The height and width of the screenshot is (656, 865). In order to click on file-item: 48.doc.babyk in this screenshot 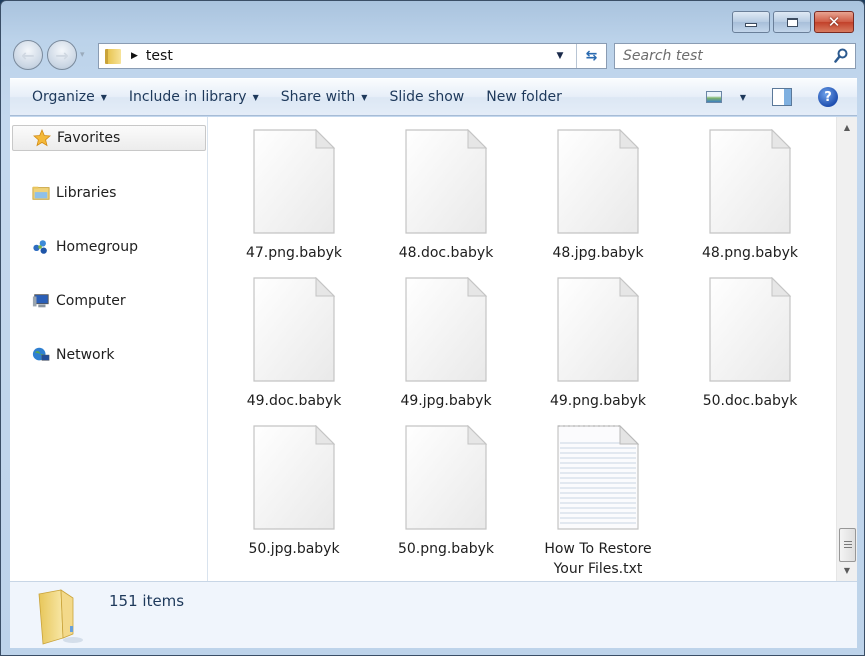, I will do `click(446, 195)`.